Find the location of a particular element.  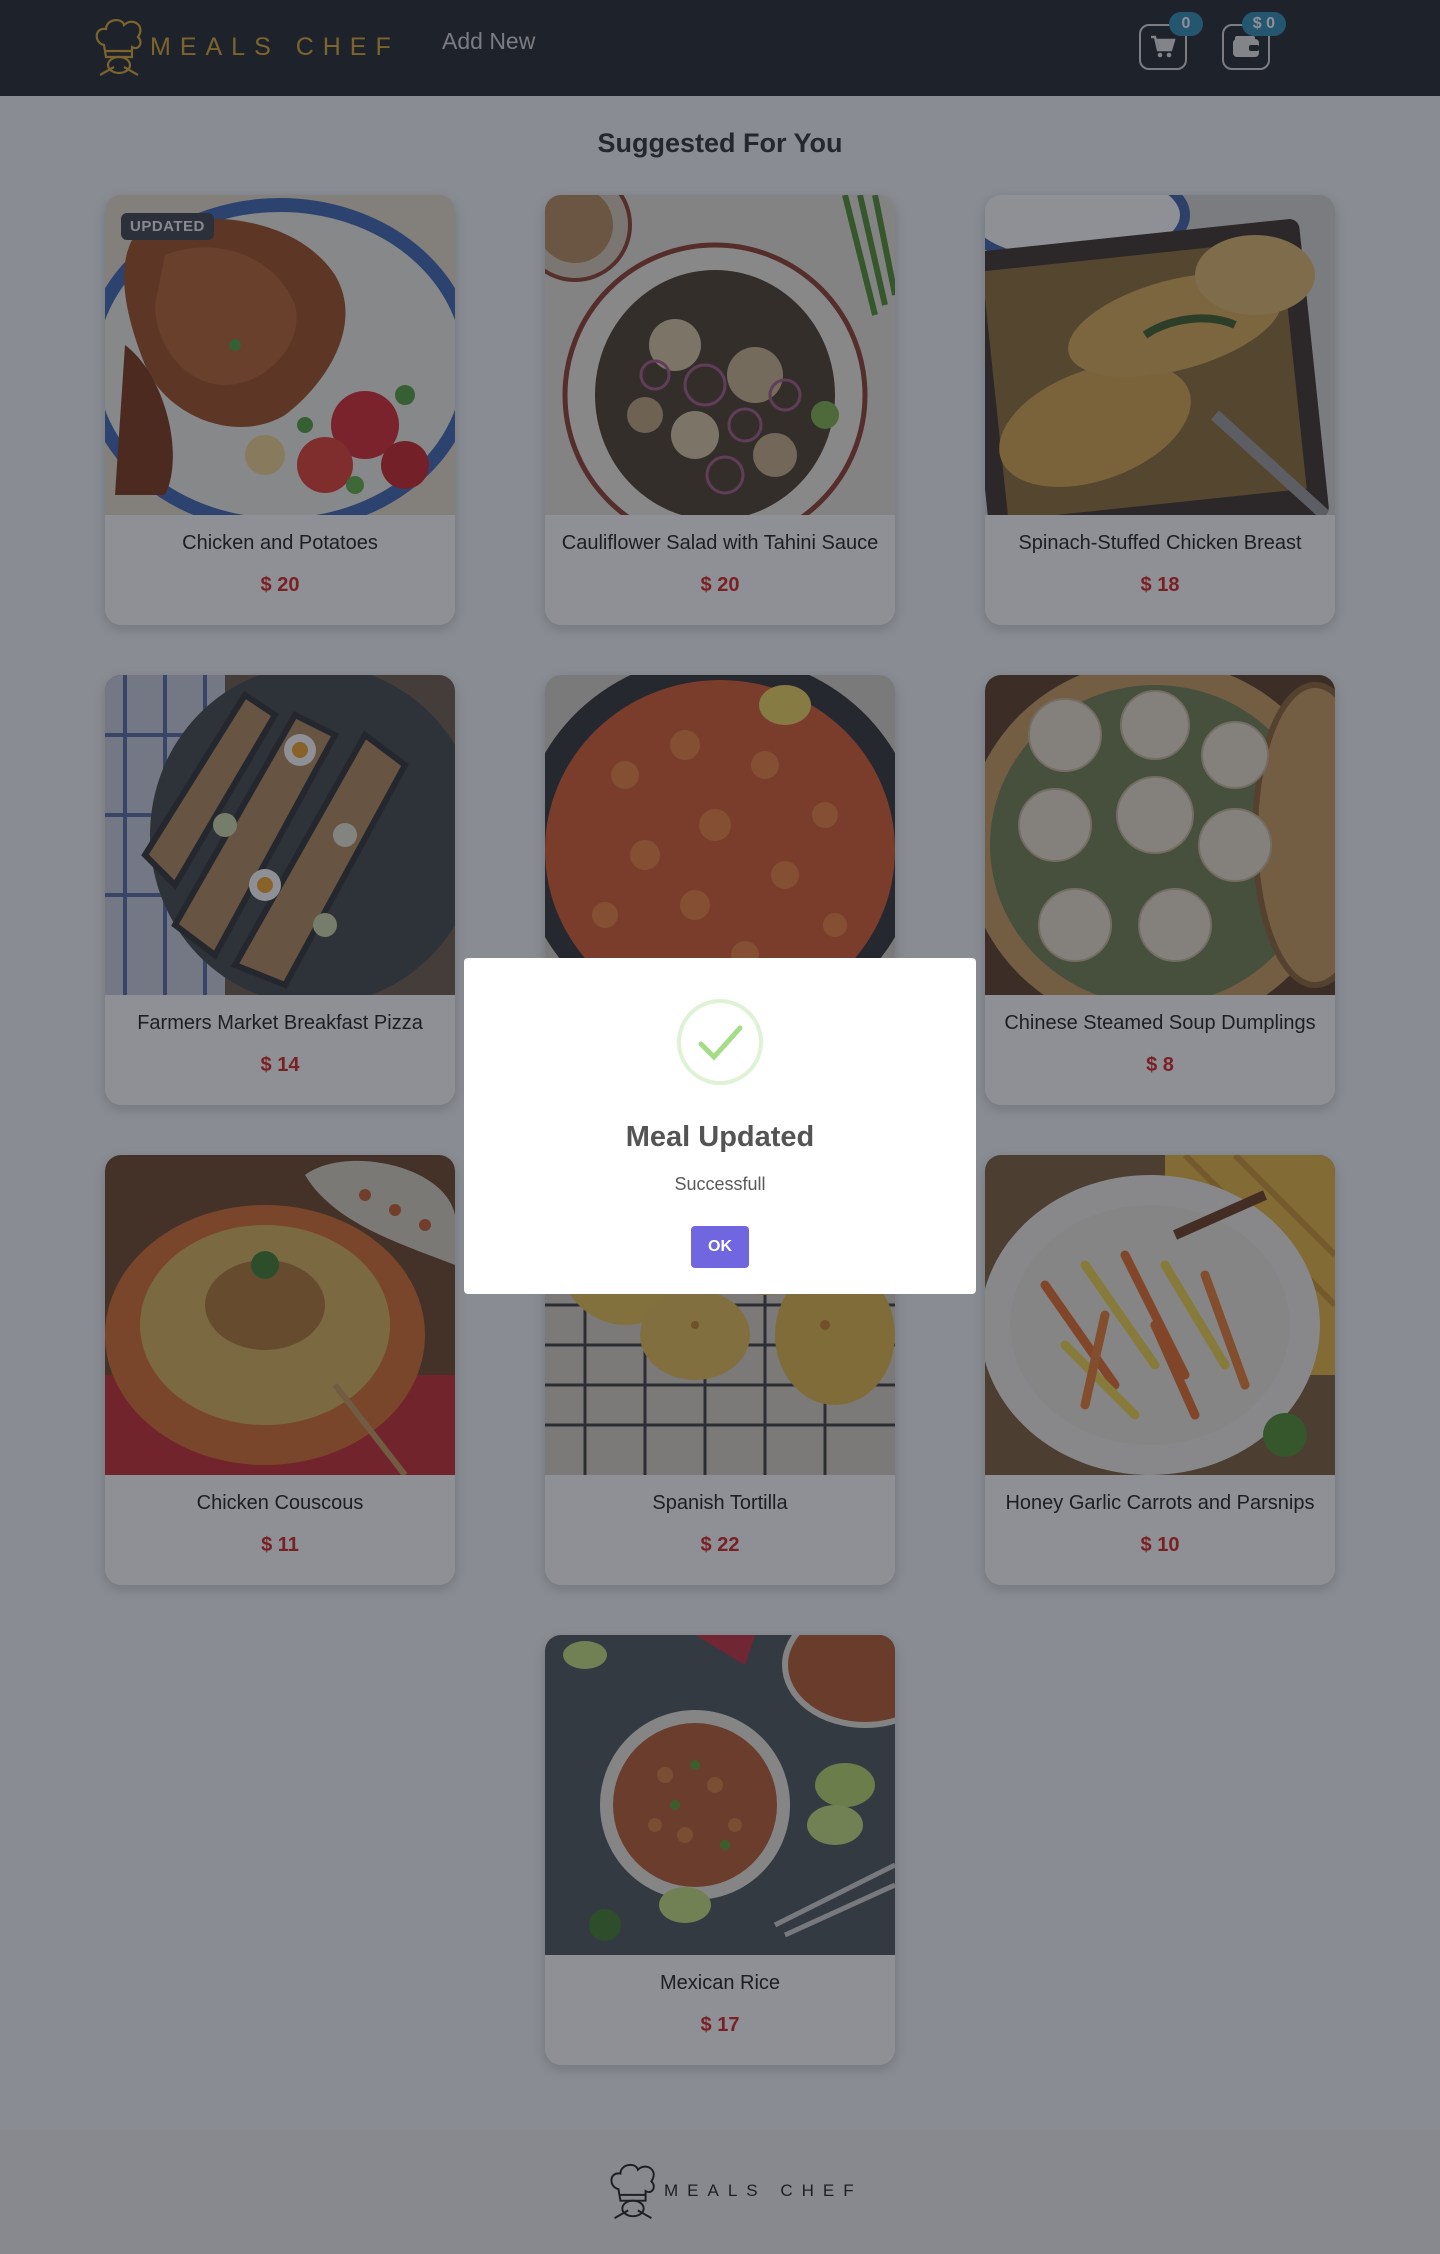

dialog-title: Meal Updated is located at coordinates (720, 1137).